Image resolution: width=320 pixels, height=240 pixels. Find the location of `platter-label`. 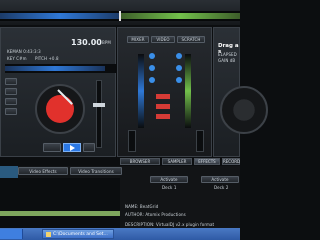

platter-label is located at coordinates (60, 109).